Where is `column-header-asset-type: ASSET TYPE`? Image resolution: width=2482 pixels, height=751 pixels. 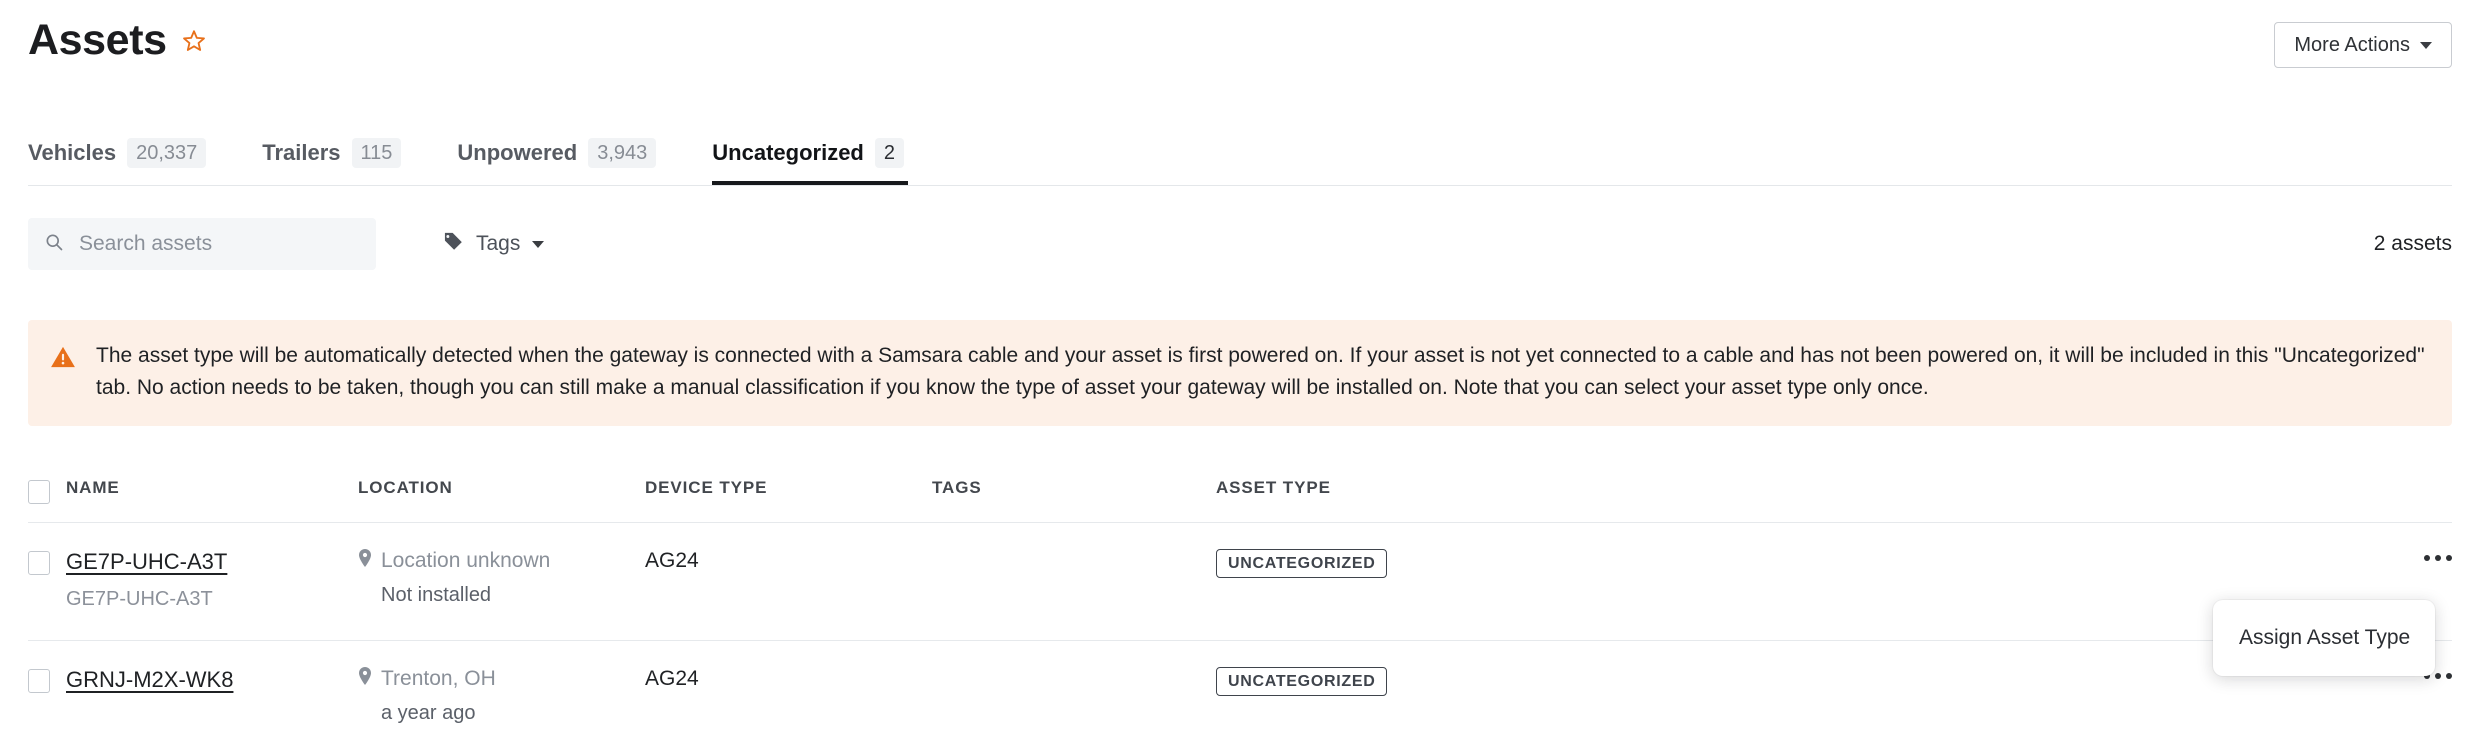 column-header-asset-type: ASSET TYPE is located at coordinates (1799, 488).